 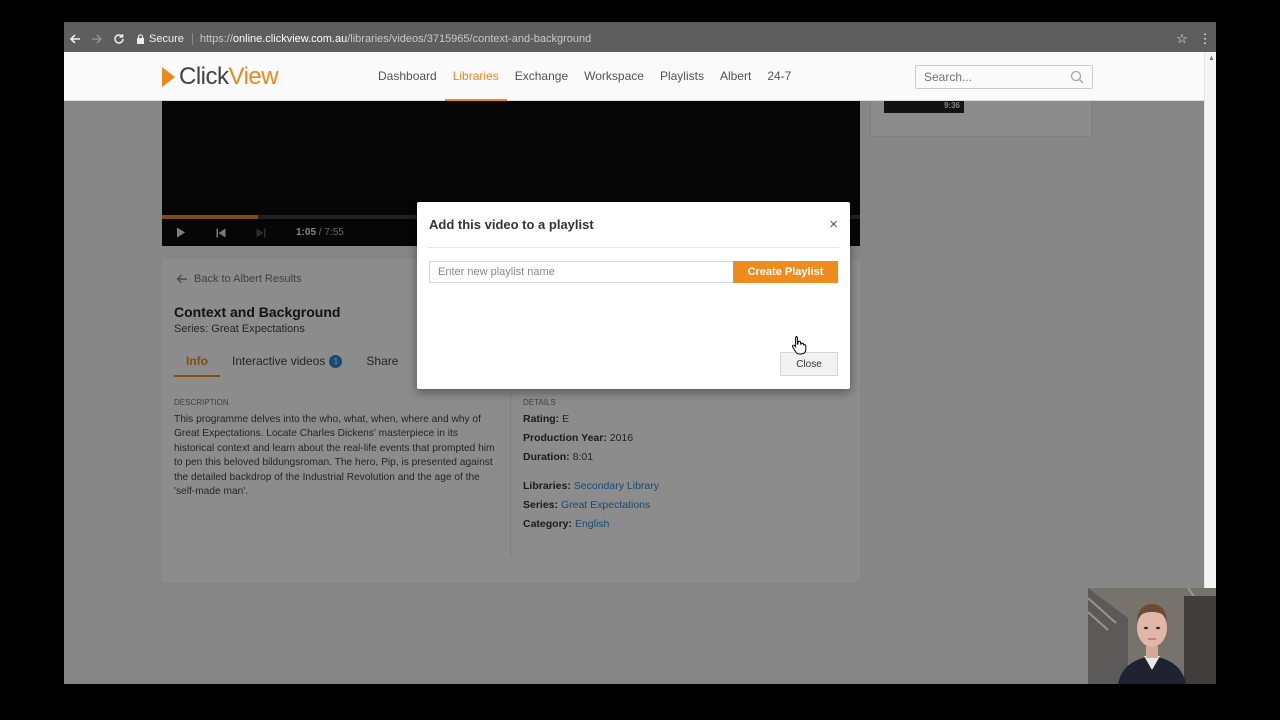 I want to click on playlist-name-input, so click(x=581, y=272).